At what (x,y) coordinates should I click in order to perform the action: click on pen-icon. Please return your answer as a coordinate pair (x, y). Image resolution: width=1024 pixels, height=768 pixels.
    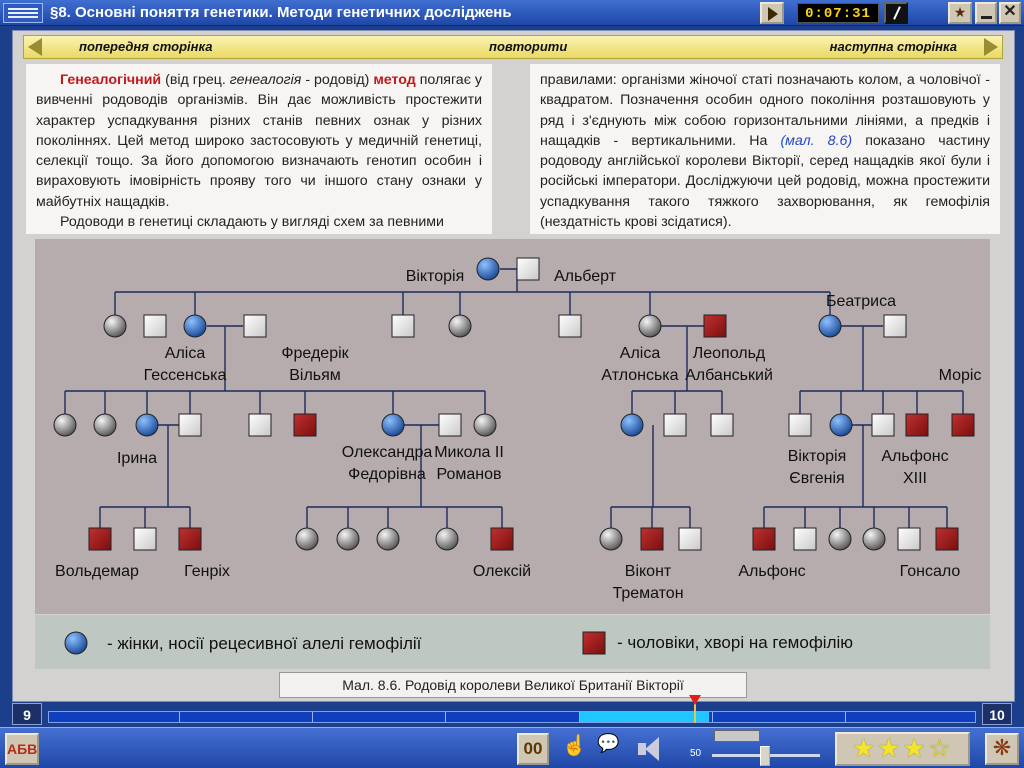
    Looking at the image, I should click on (896, 13).